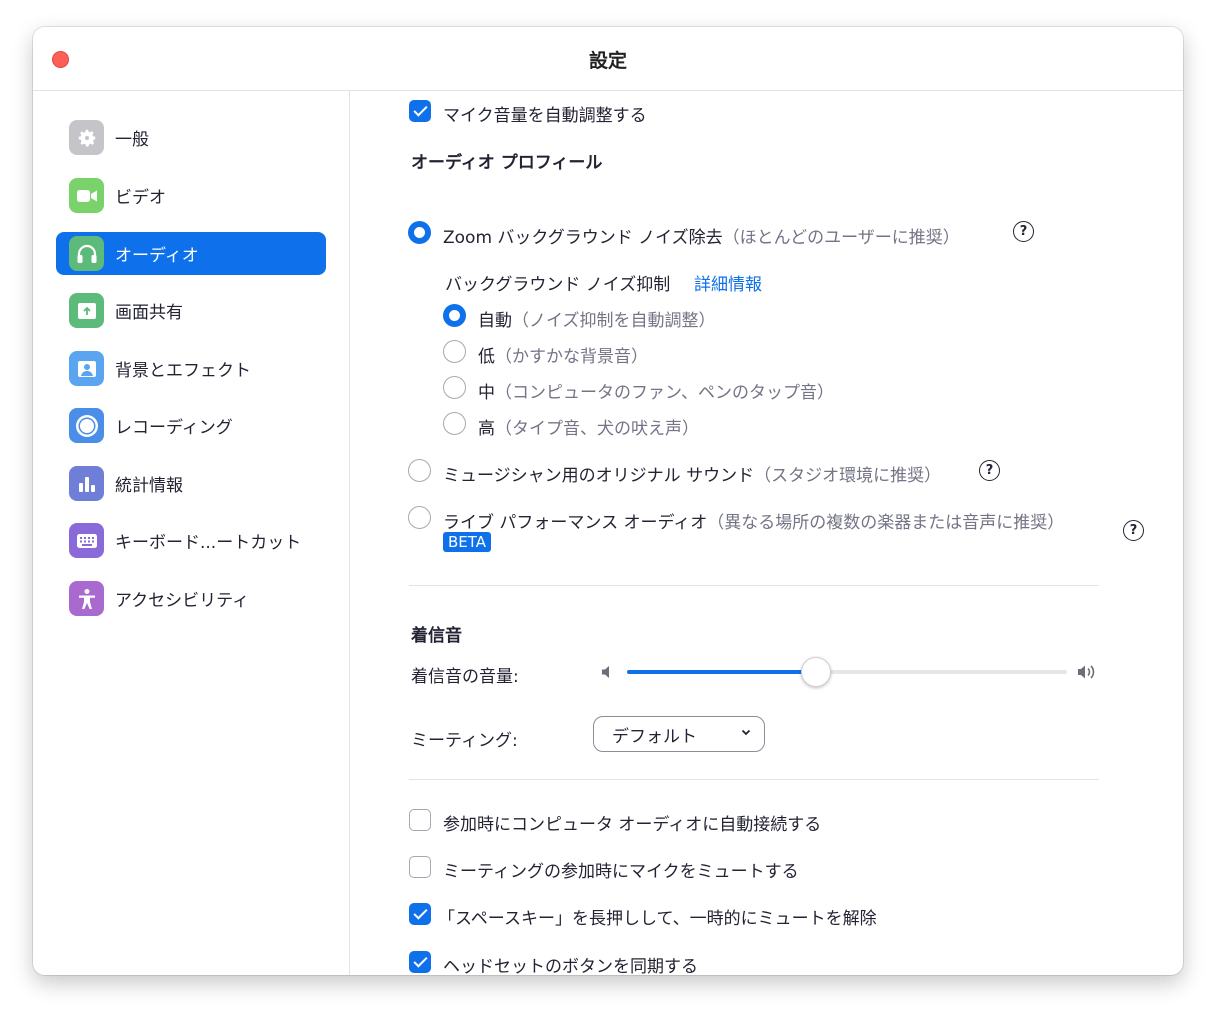 This screenshot has height=1014, width=1216. I want to click on sidebar-item-label: キーボード...ートカット, so click(208, 543).